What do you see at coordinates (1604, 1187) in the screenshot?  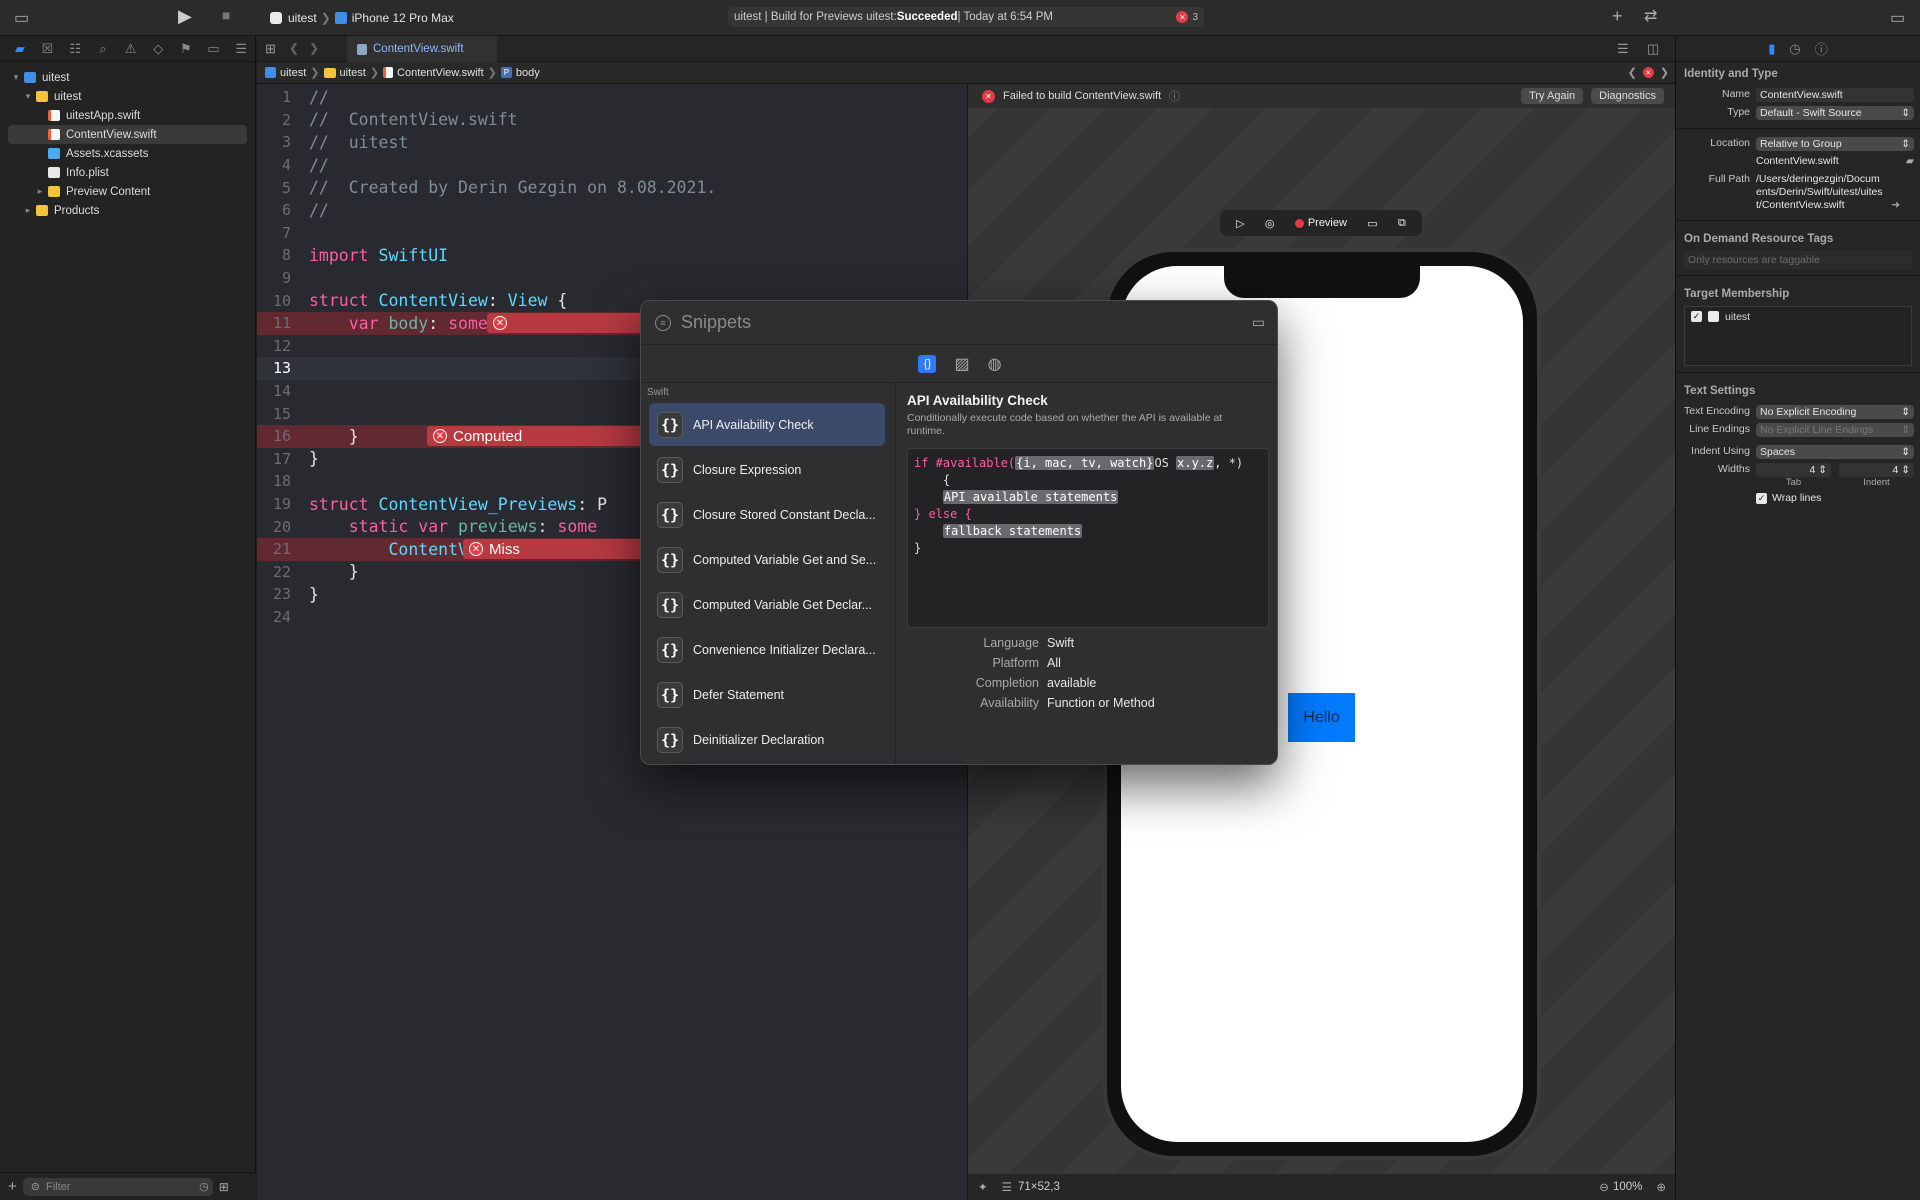 I see `zoom-out-icon: ⊖` at bounding box center [1604, 1187].